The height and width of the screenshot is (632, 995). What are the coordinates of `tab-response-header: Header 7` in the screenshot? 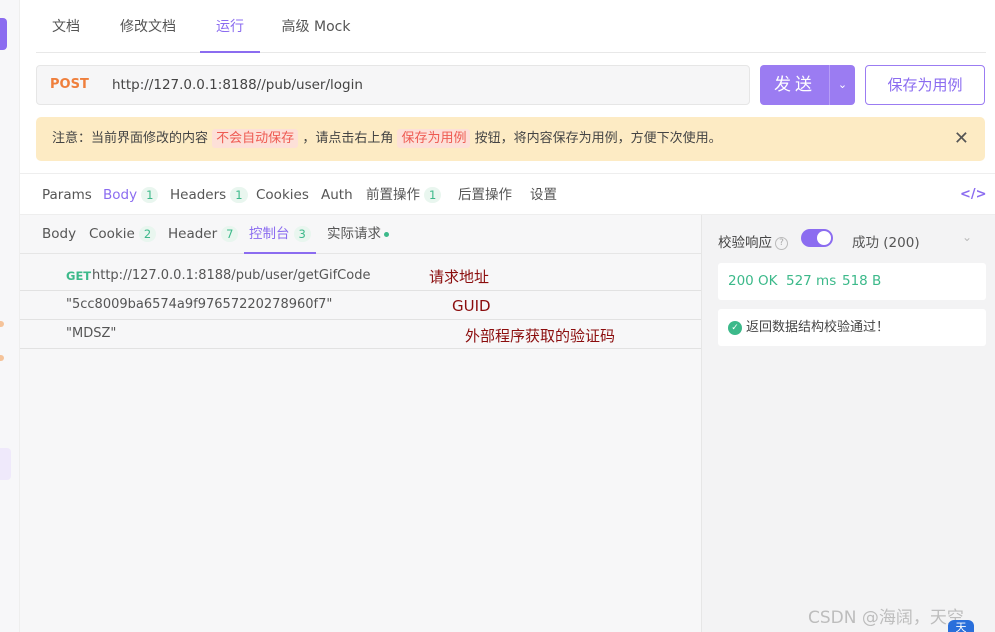 It's located at (203, 234).